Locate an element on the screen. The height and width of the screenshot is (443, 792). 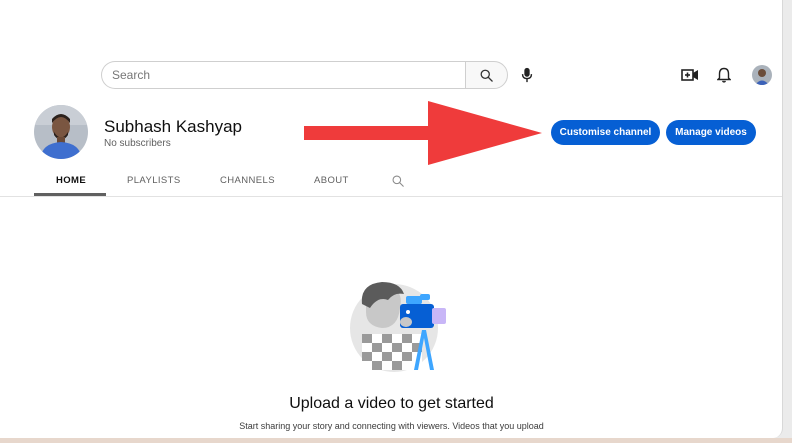
channel-avatar is located at coordinates (61, 132).